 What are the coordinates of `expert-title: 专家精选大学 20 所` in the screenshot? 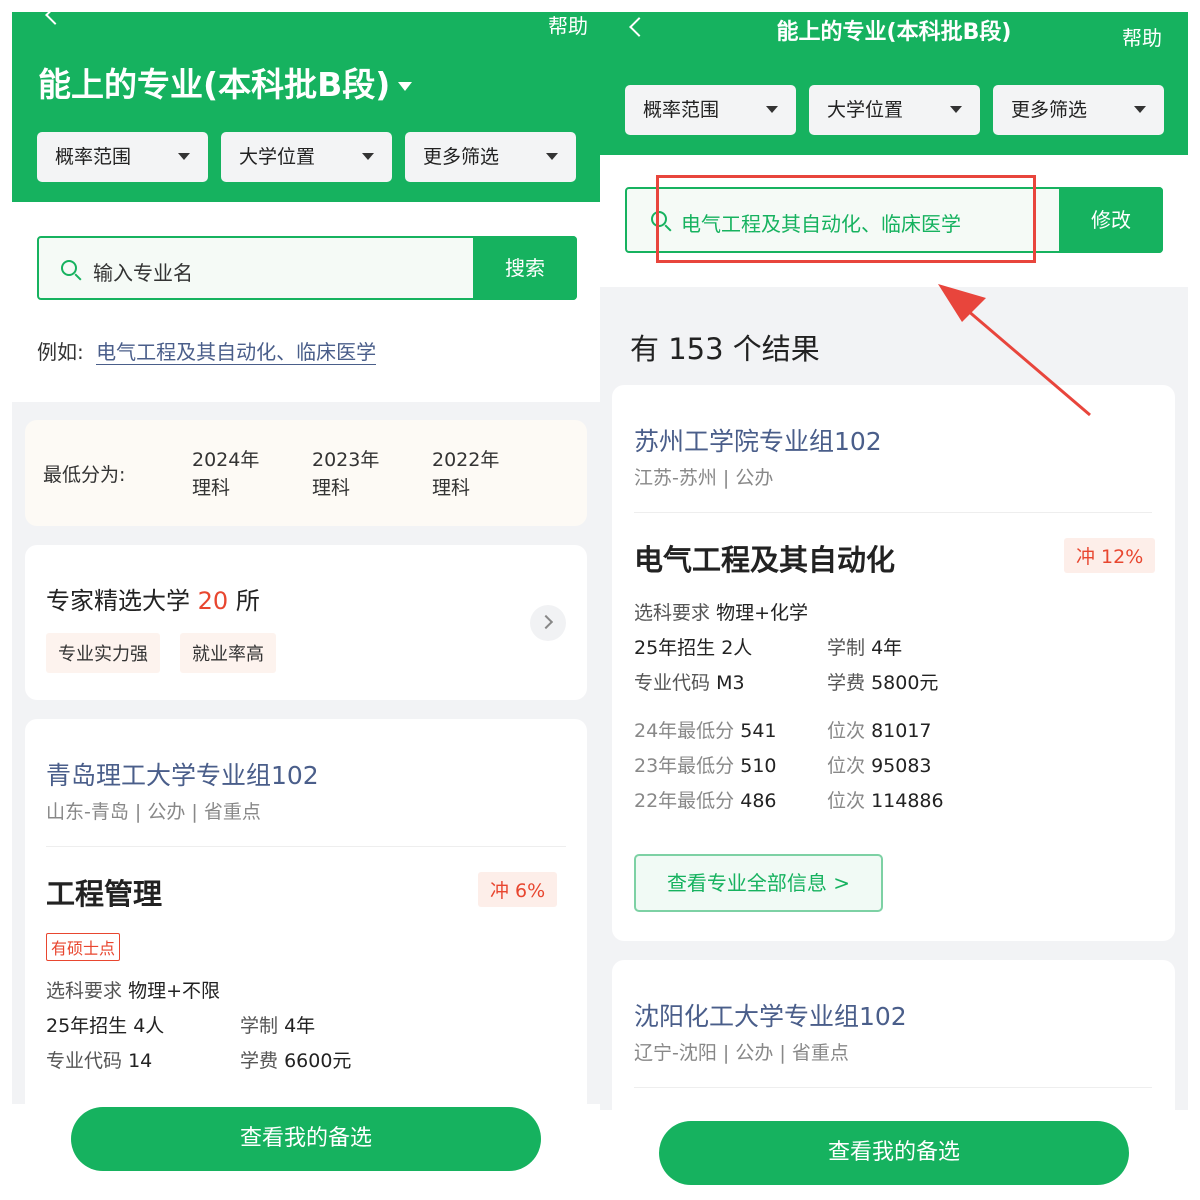 It's located at (153, 601).